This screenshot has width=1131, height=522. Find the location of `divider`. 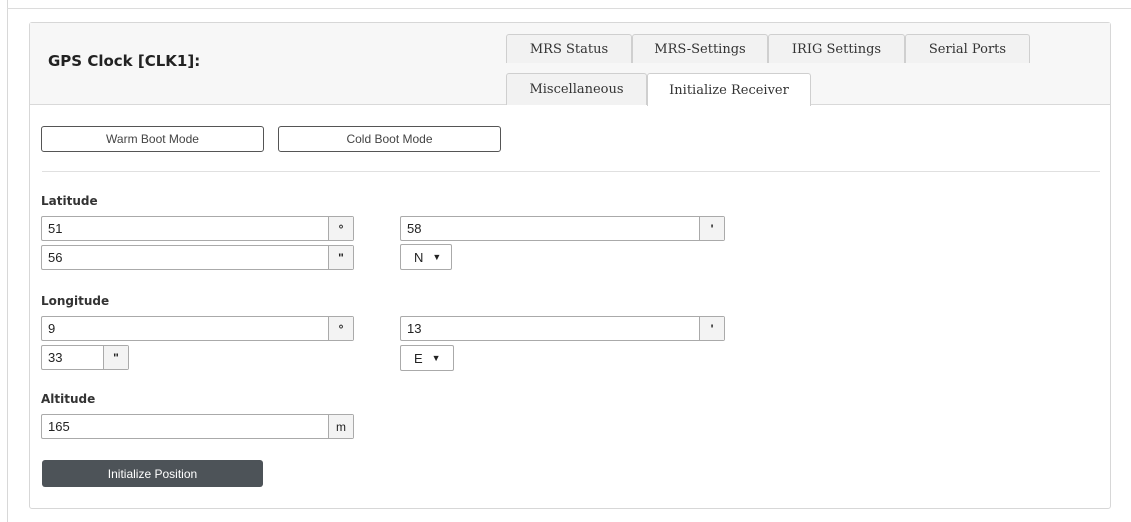

divider is located at coordinates (571, 171).